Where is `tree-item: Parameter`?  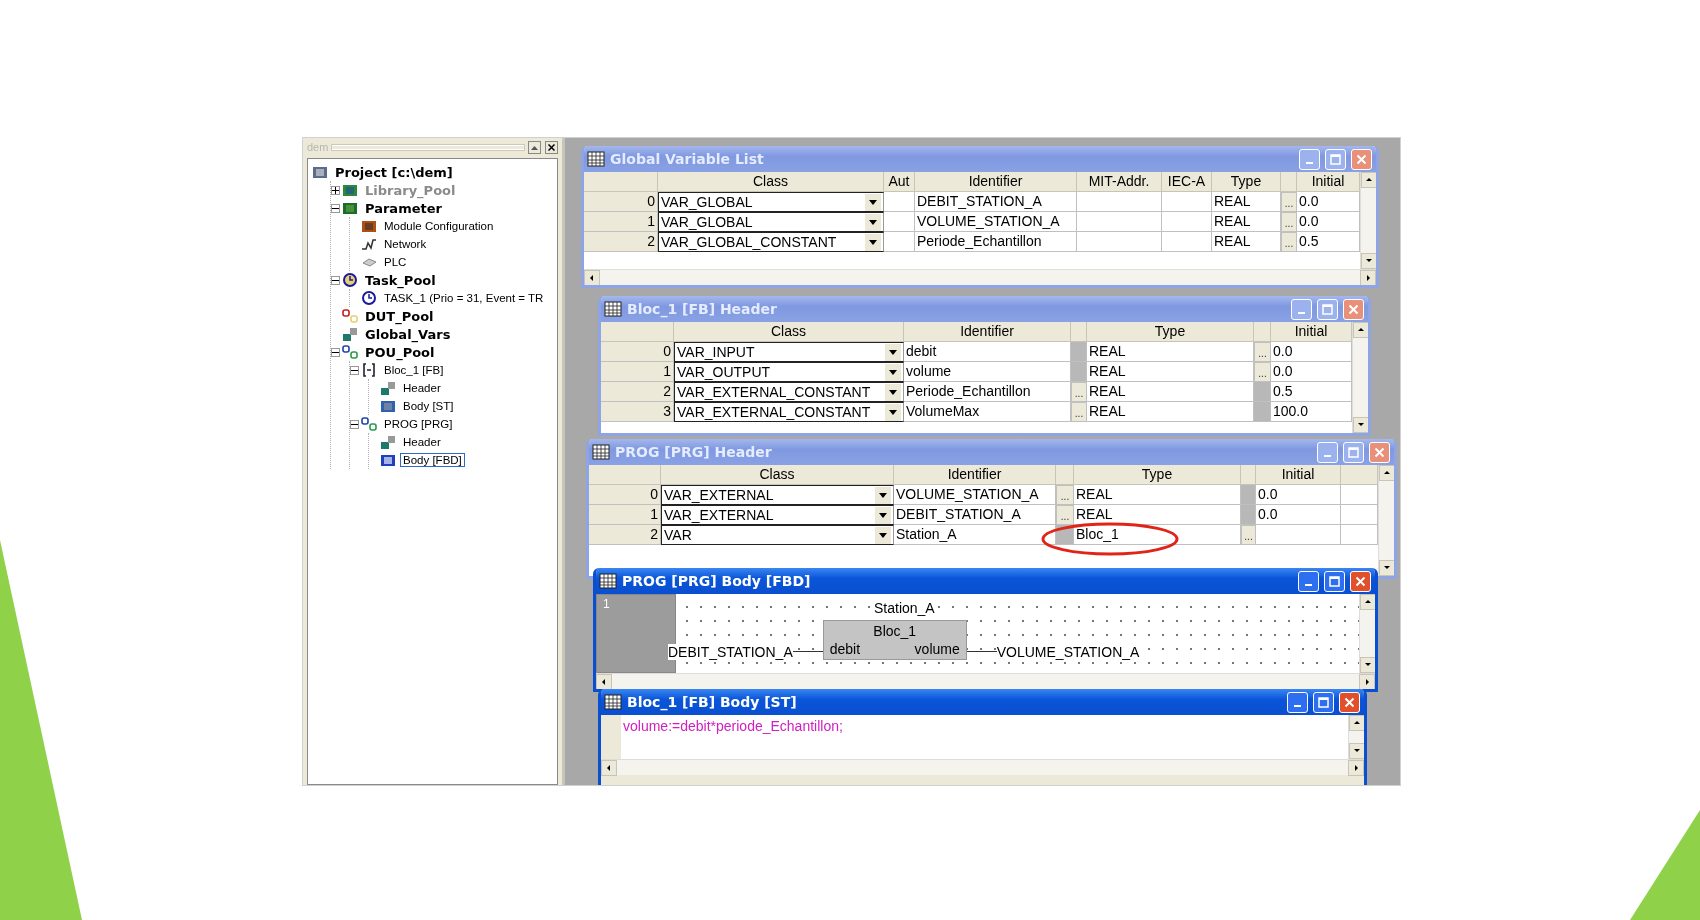 tree-item: Parameter is located at coordinates (403, 208).